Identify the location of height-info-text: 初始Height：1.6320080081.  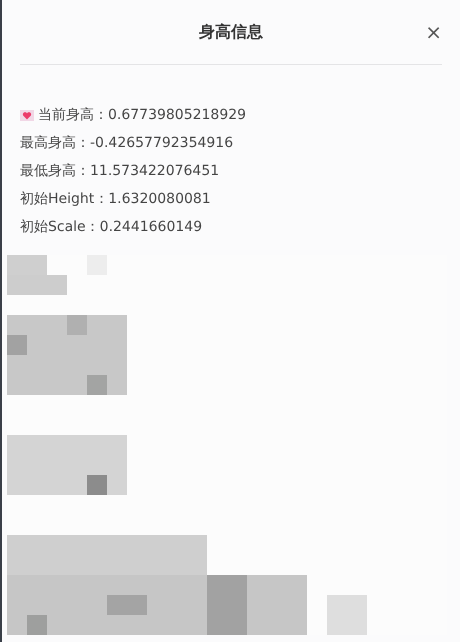
(115, 199).